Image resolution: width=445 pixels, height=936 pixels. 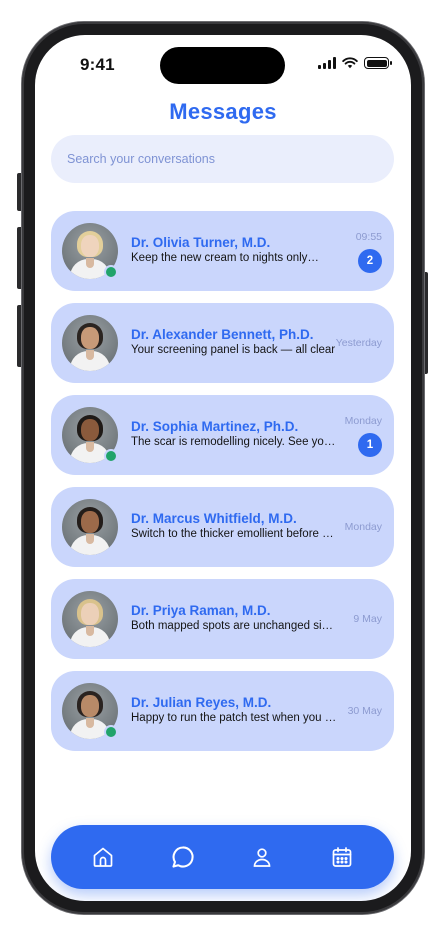 I want to click on message-time: 30 May, so click(x=364, y=711).